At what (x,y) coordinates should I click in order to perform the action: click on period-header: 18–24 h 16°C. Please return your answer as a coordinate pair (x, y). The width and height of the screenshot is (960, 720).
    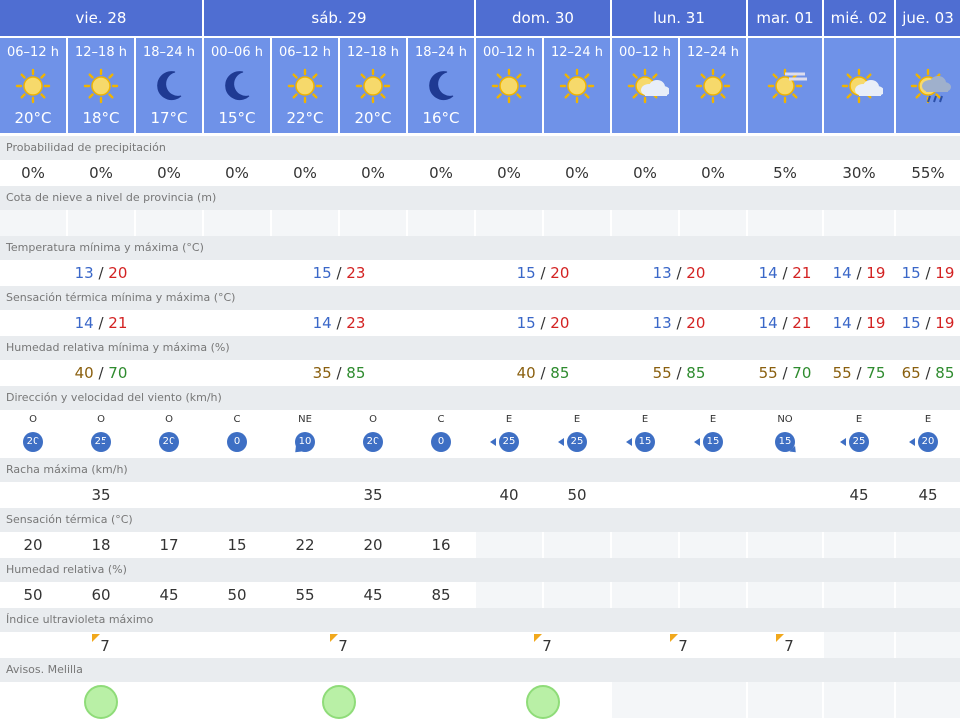
    Looking at the image, I should click on (441, 85).